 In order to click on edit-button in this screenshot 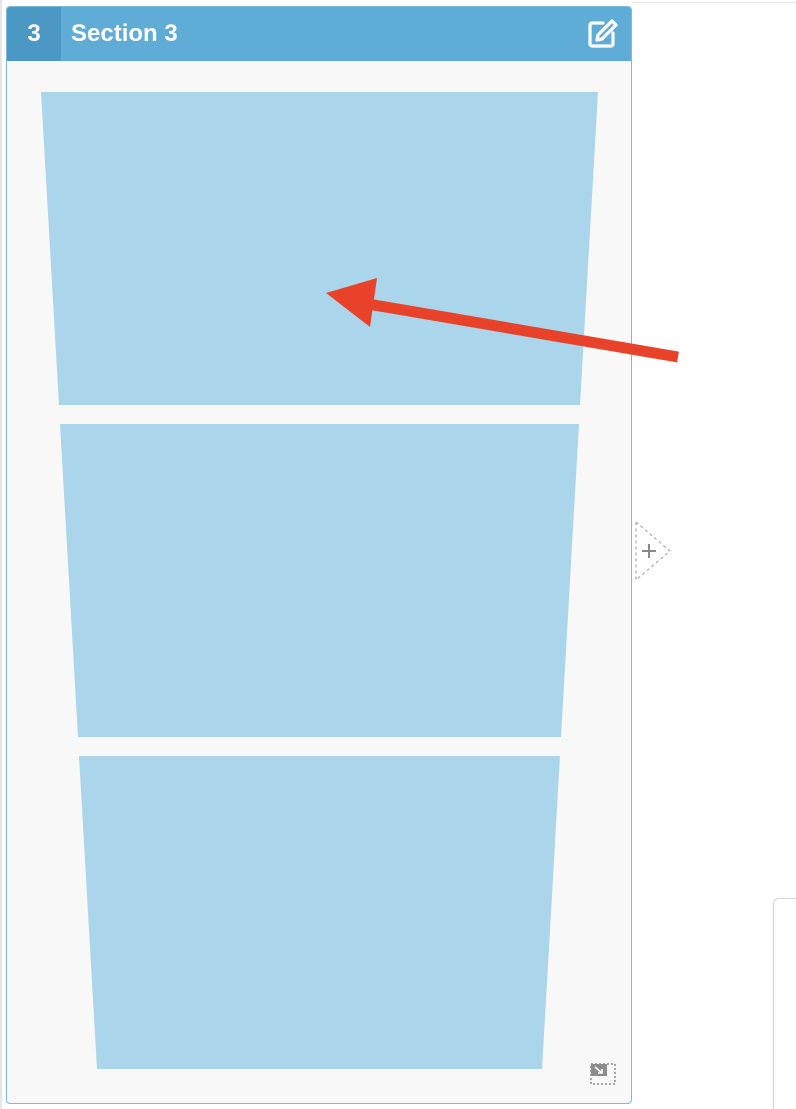, I will do `click(602, 34)`.